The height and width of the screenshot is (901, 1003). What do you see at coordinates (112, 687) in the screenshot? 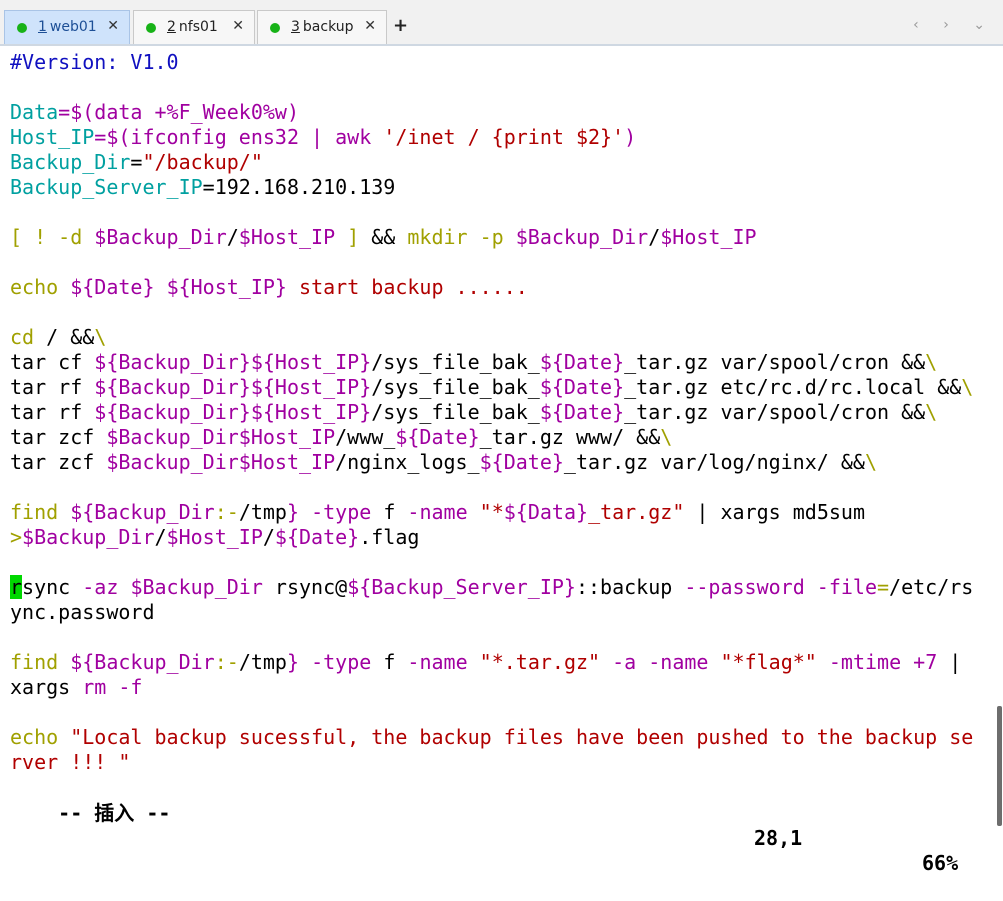
I see `code-token: rm -f` at bounding box center [112, 687].